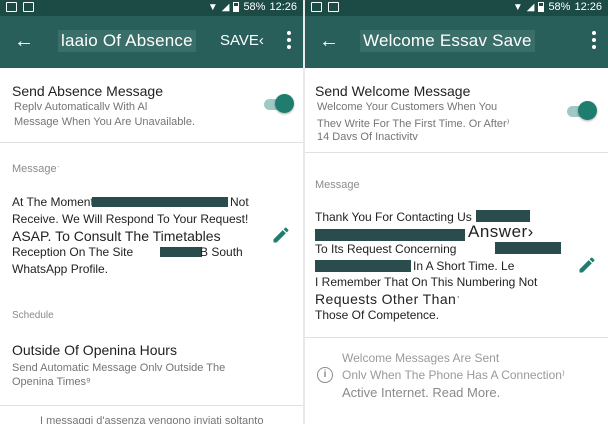 This screenshot has height=424, width=608. What do you see at coordinates (386, 249) in the screenshot?
I see `message-line: To Its Request Concerning` at bounding box center [386, 249].